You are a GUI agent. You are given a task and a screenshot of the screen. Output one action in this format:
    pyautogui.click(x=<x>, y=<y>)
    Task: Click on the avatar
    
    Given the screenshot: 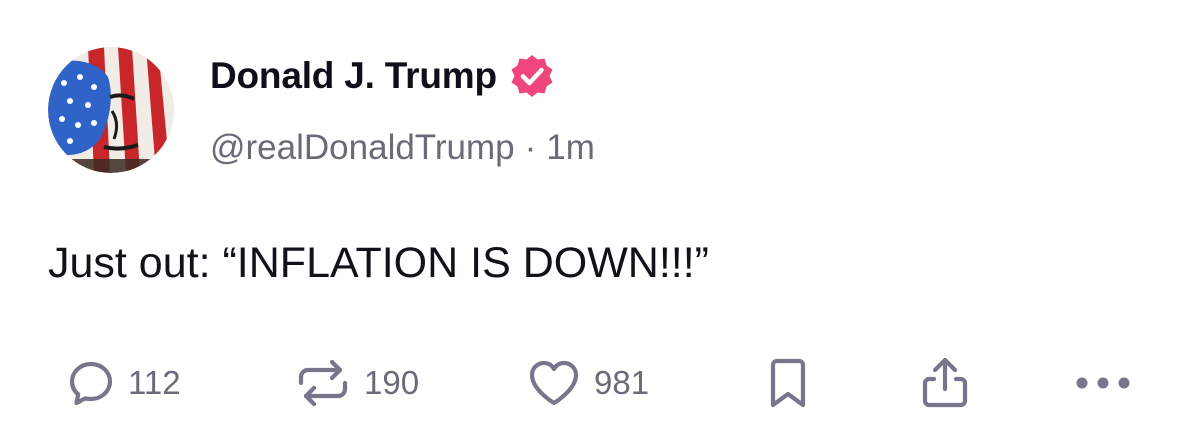 What is the action you would take?
    pyautogui.click(x=111, y=110)
    